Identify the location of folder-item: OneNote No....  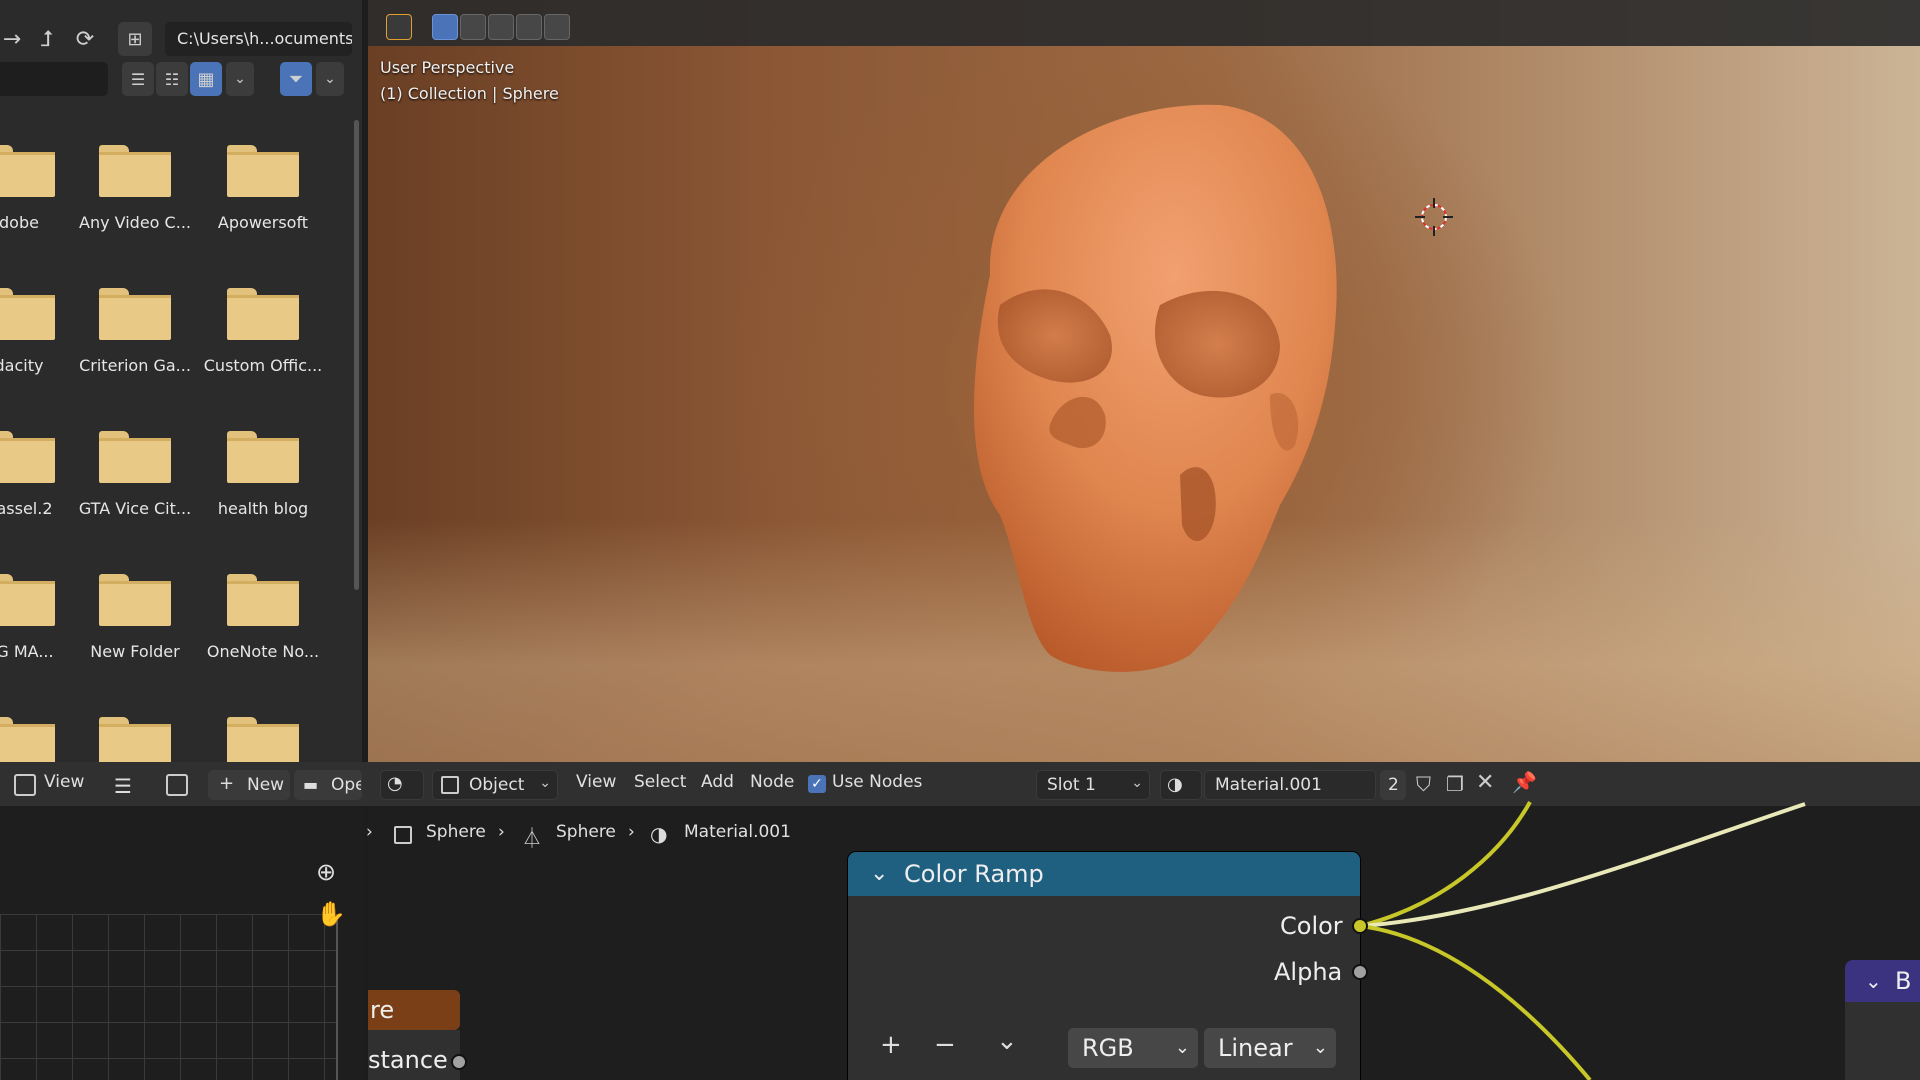
(263, 617).